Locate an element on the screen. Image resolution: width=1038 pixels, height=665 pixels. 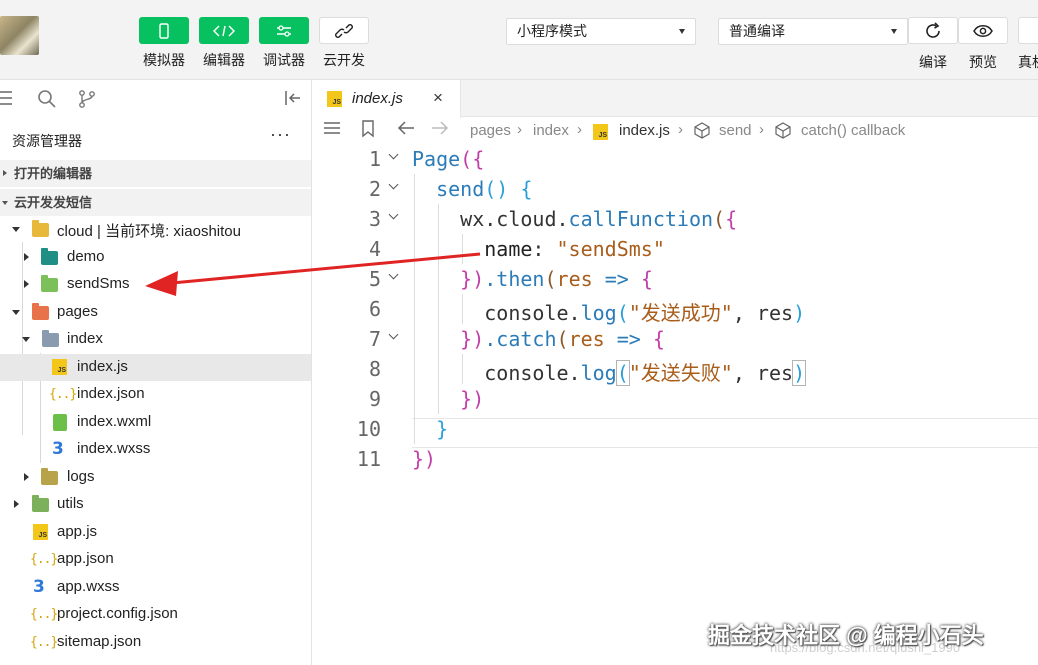
open-editors-section: 打开的编辑器 is located at coordinates (155, 173).